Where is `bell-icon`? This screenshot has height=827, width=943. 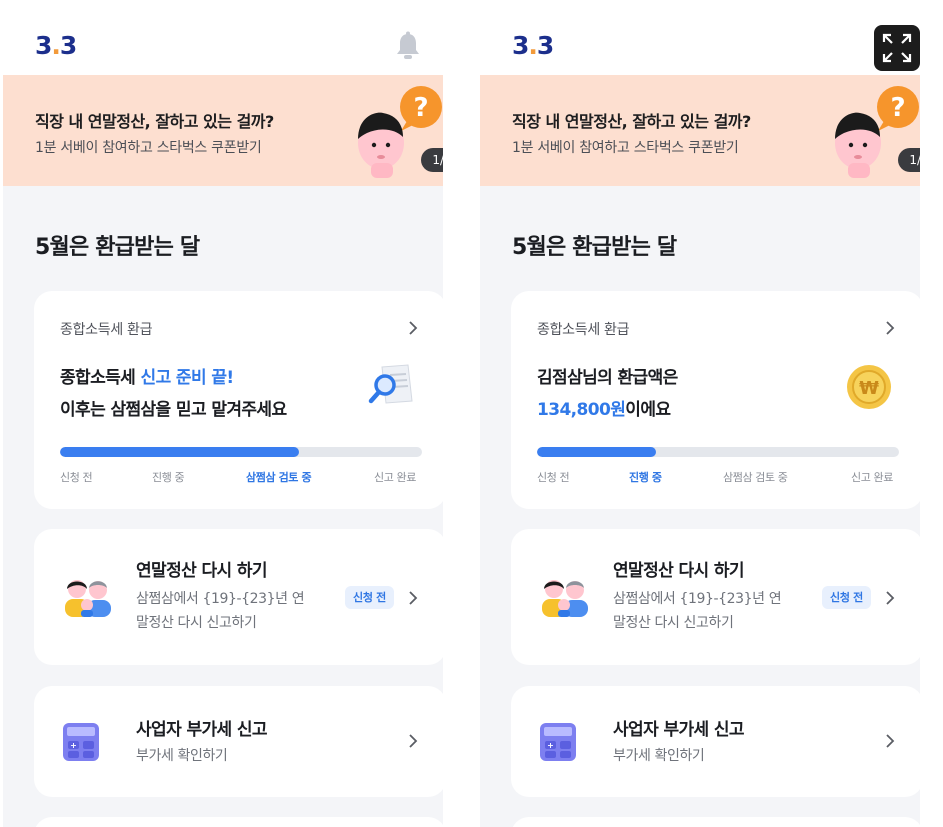 bell-icon is located at coordinates (408, 46).